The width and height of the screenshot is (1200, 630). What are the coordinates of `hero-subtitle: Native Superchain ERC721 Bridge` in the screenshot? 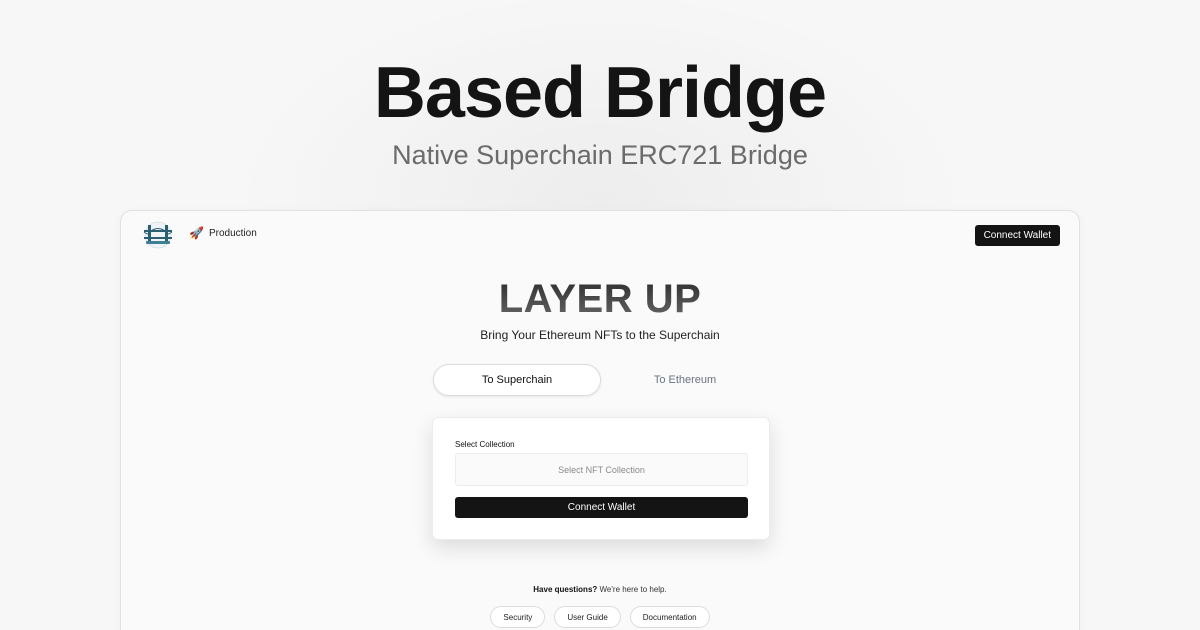 It's located at (600, 155).